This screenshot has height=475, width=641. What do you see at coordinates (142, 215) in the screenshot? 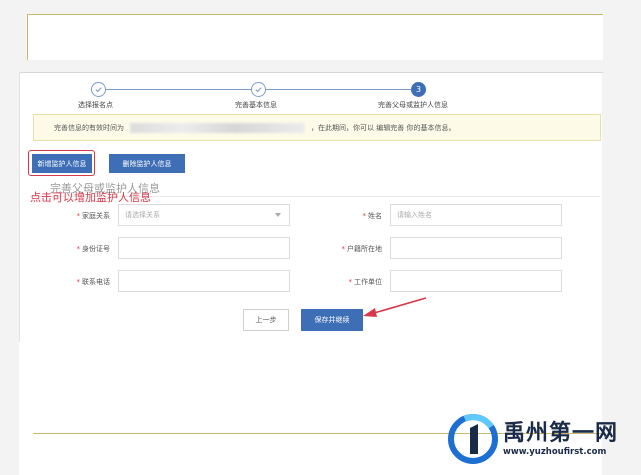
I see `relation-select-value: 请选择关系` at bounding box center [142, 215].